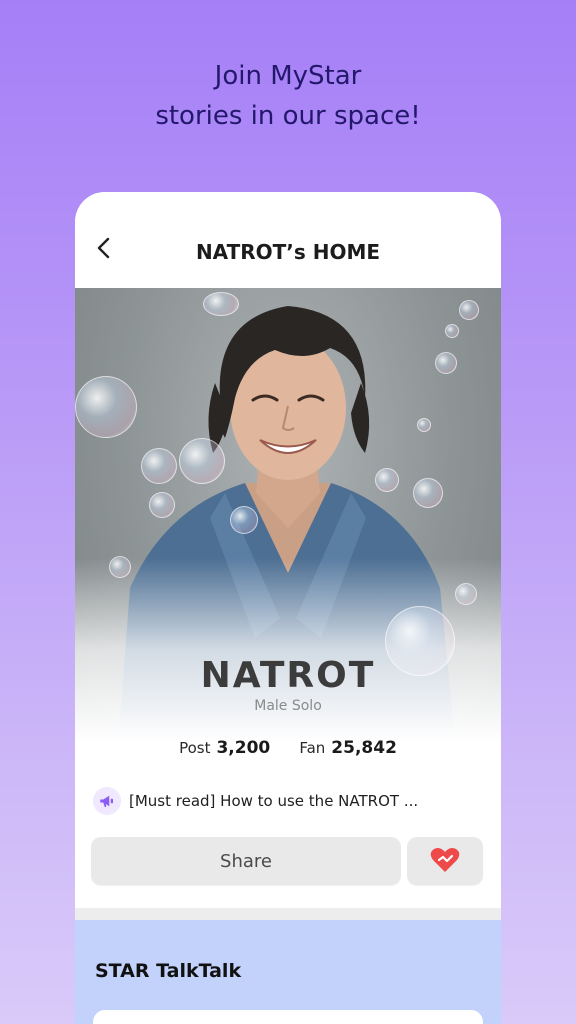 The image size is (576, 1024). Describe the element at coordinates (168, 971) in the screenshot. I see `talk-section-title: STAR TalkTalk` at that location.